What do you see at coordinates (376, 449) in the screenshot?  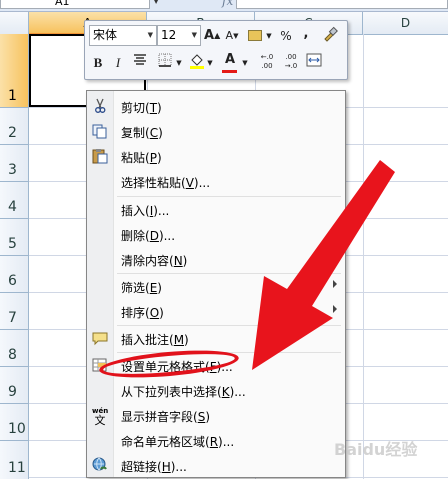 I see `watermark: Baidu经验` at bounding box center [376, 449].